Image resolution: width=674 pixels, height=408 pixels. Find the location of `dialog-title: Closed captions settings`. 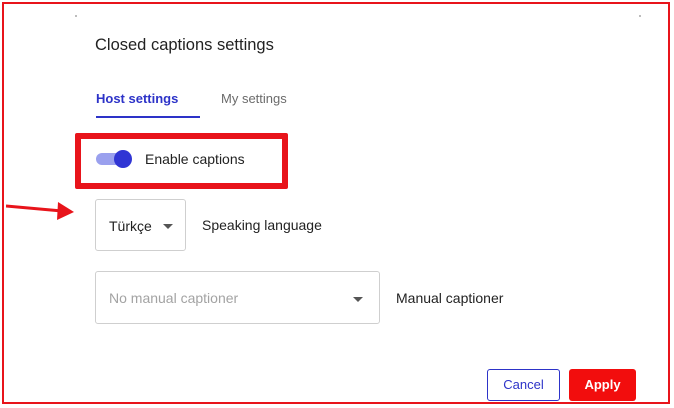

dialog-title: Closed captions settings is located at coordinates (184, 45).